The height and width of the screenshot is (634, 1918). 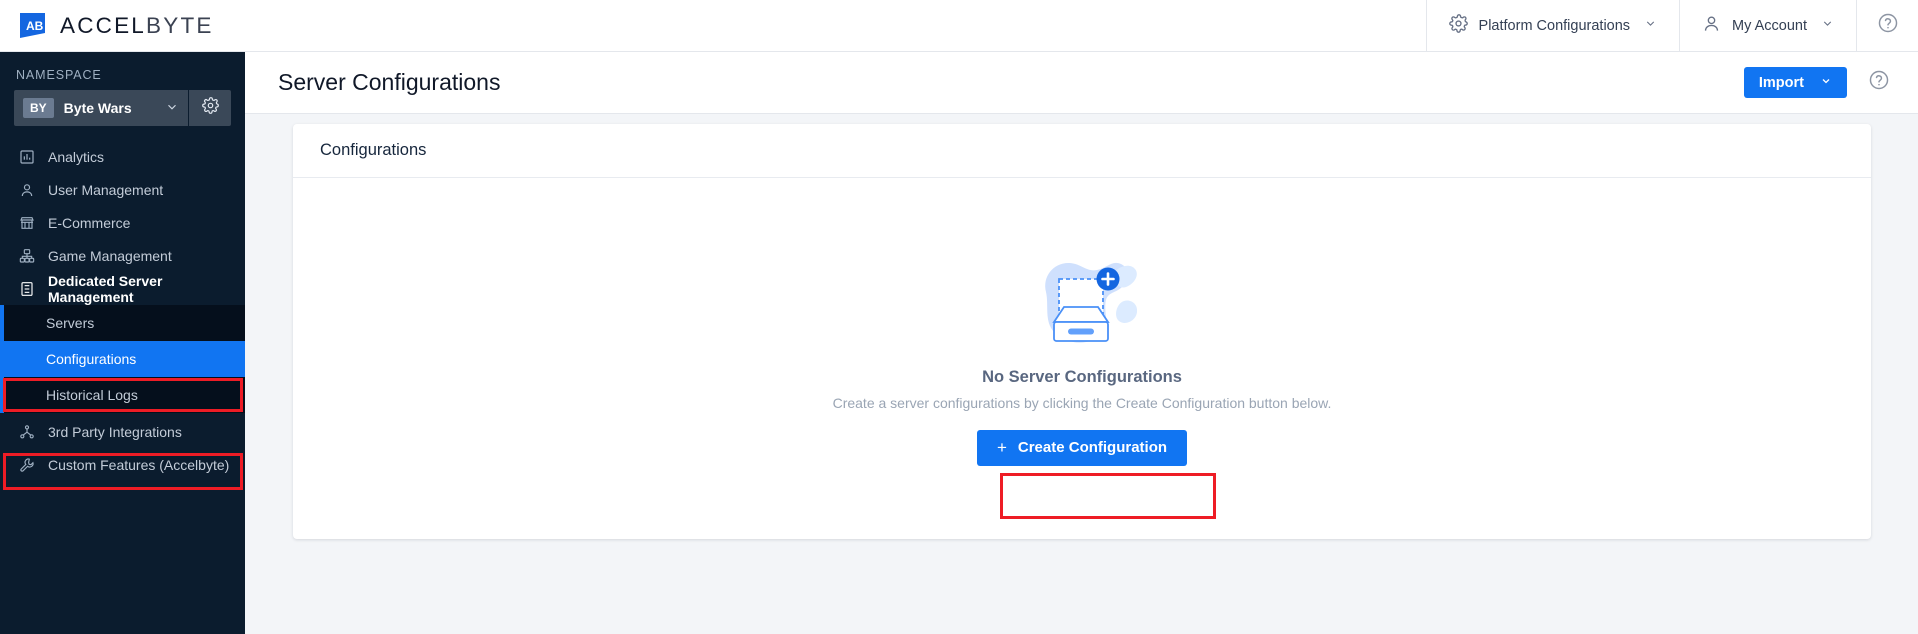 I want to click on namespace-badge: BY, so click(x=38, y=108).